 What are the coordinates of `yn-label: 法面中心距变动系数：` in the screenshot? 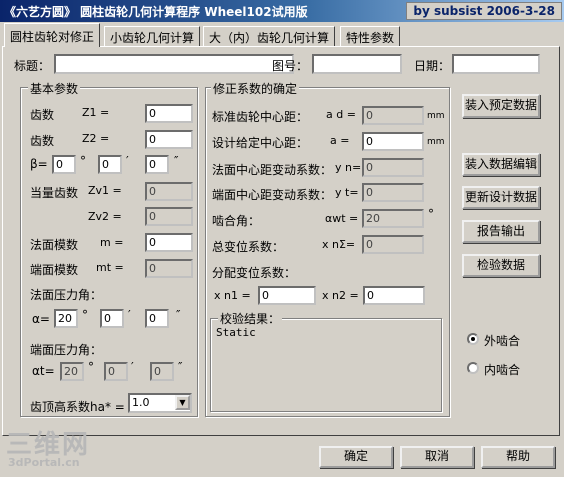 It's located at (272, 170).